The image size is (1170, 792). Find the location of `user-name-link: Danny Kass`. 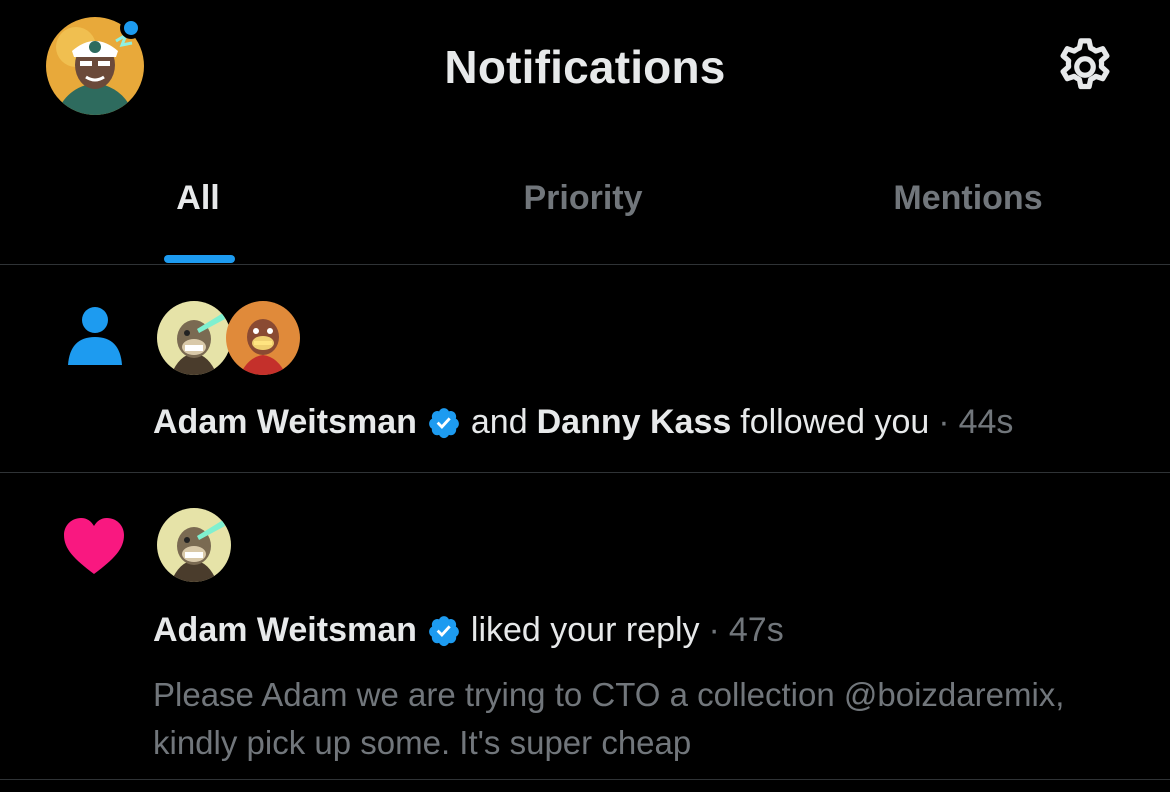

user-name-link: Danny Kass is located at coordinates (634, 422).